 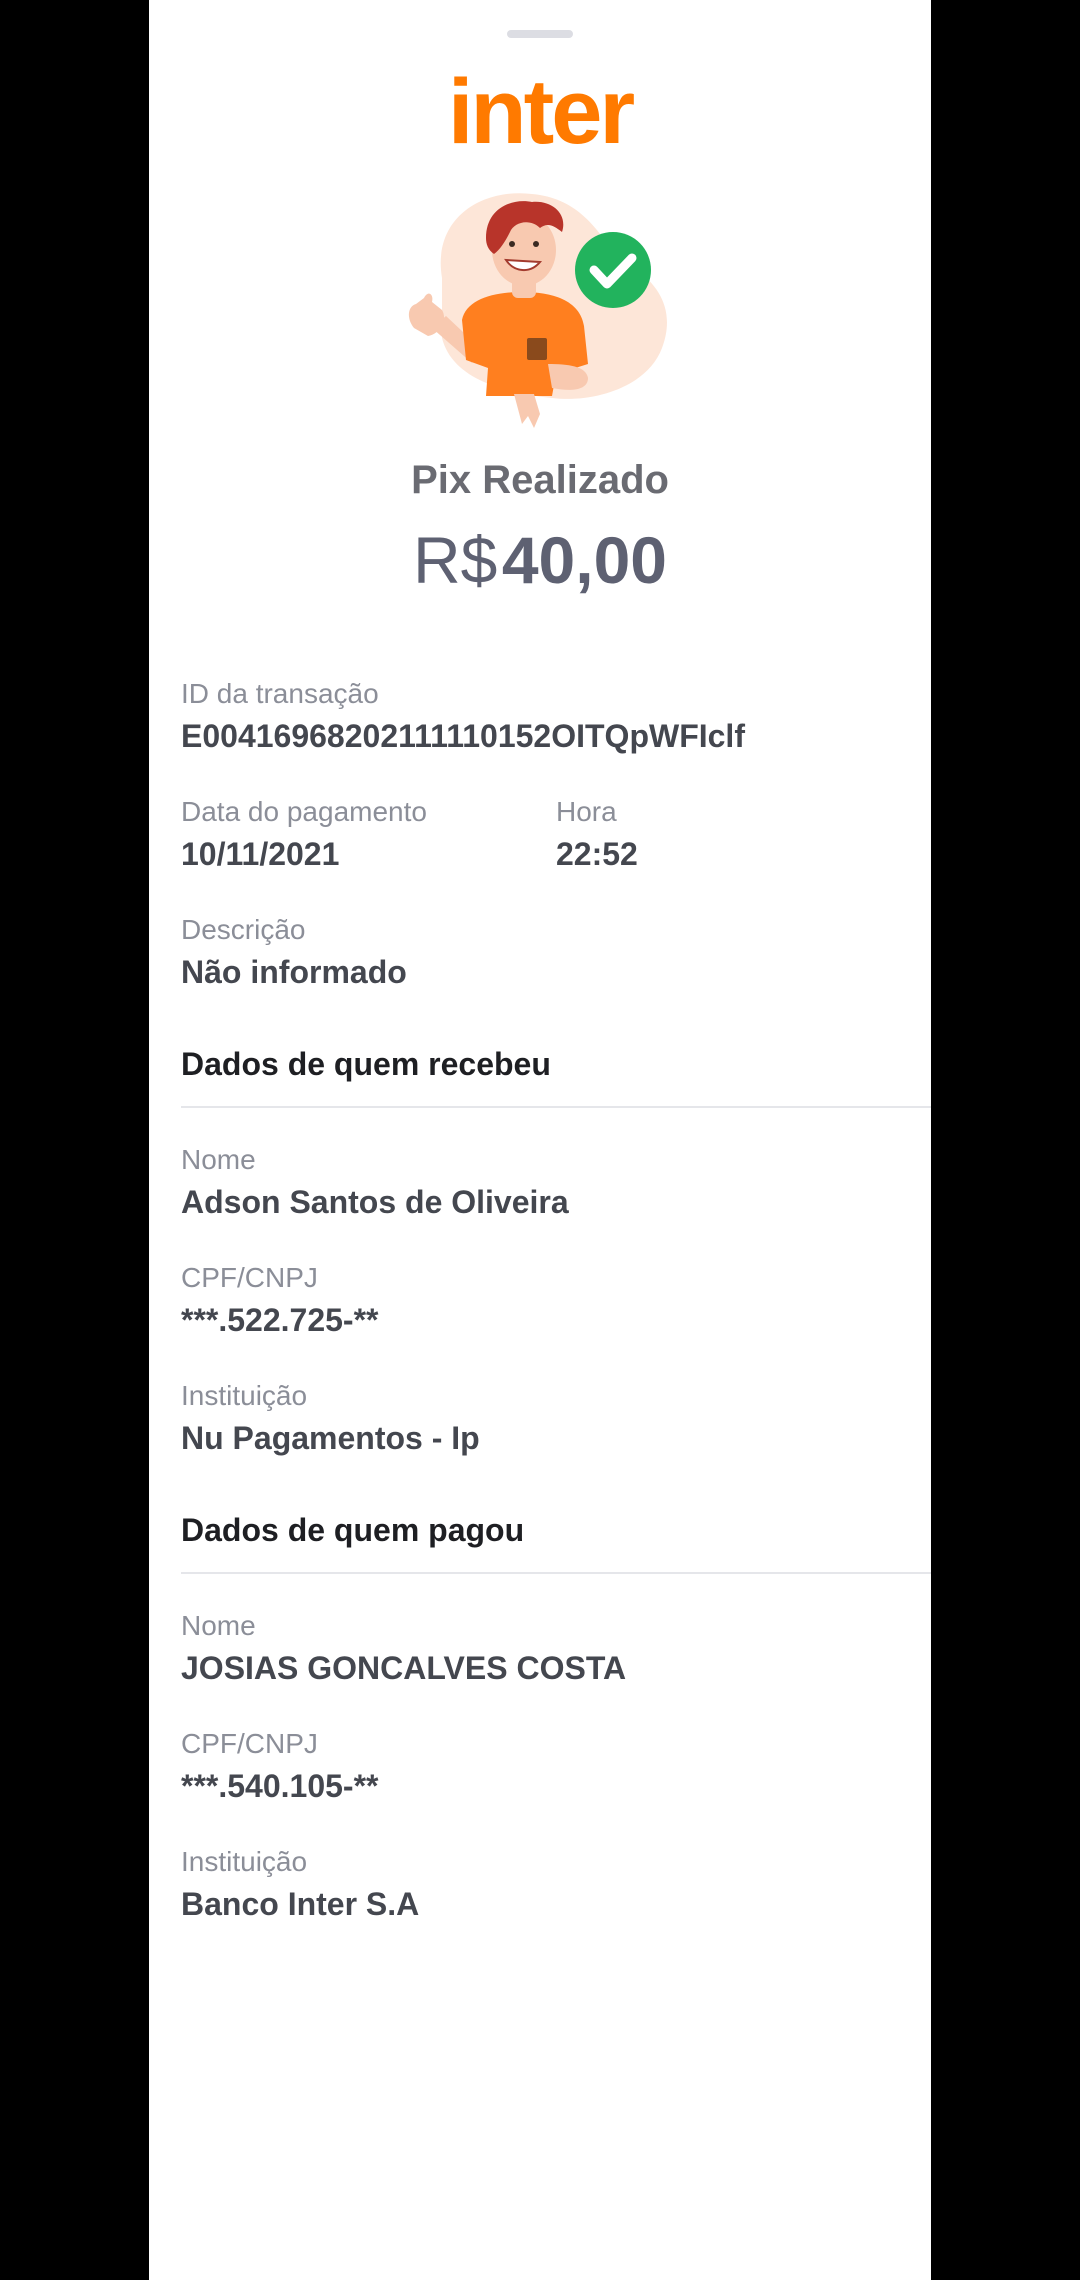 I want to click on payer-name-value: JOSIAS GONCALVES COSTA, so click(x=404, y=1668).